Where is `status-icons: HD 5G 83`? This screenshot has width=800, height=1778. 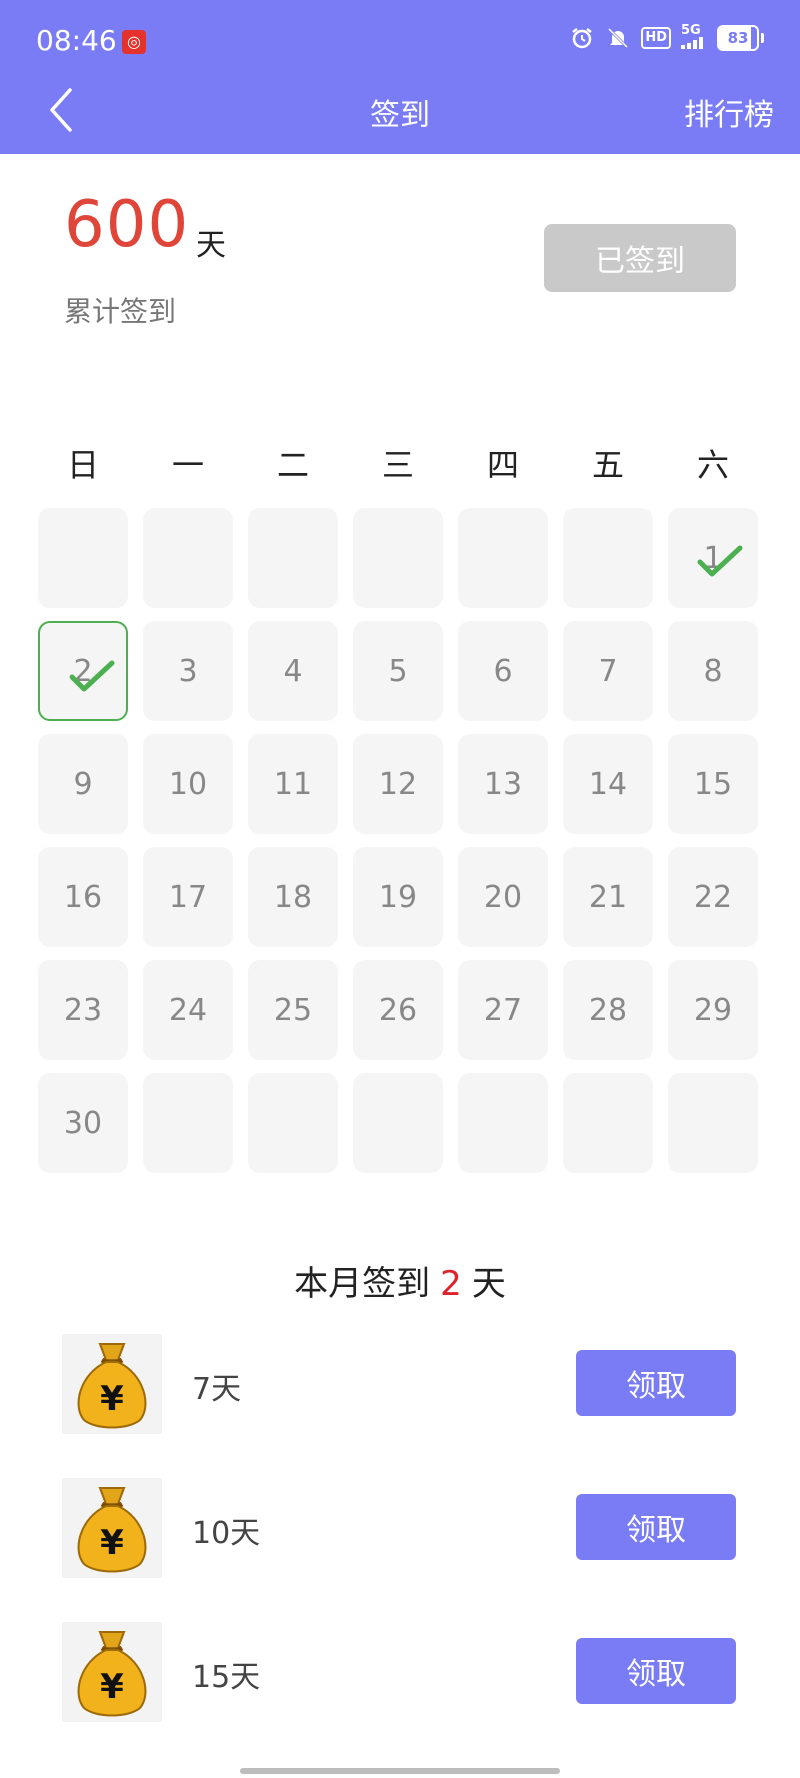
status-icons: HD 5G 83 is located at coordinates (666, 38).